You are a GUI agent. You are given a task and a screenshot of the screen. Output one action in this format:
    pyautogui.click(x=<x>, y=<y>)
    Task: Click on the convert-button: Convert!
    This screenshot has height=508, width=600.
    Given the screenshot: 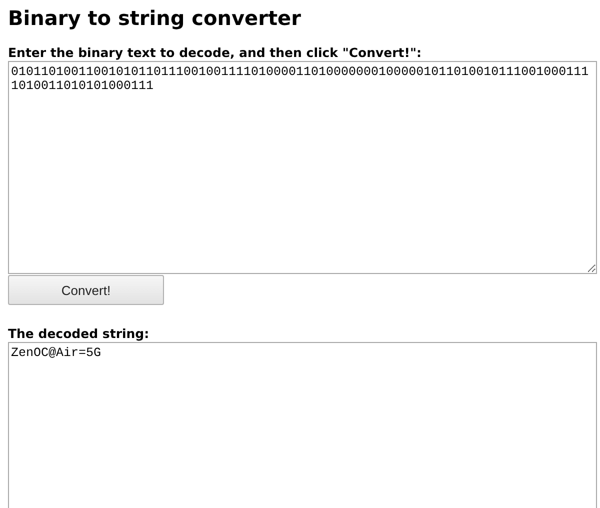 What is the action you would take?
    pyautogui.click(x=86, y=290)
    